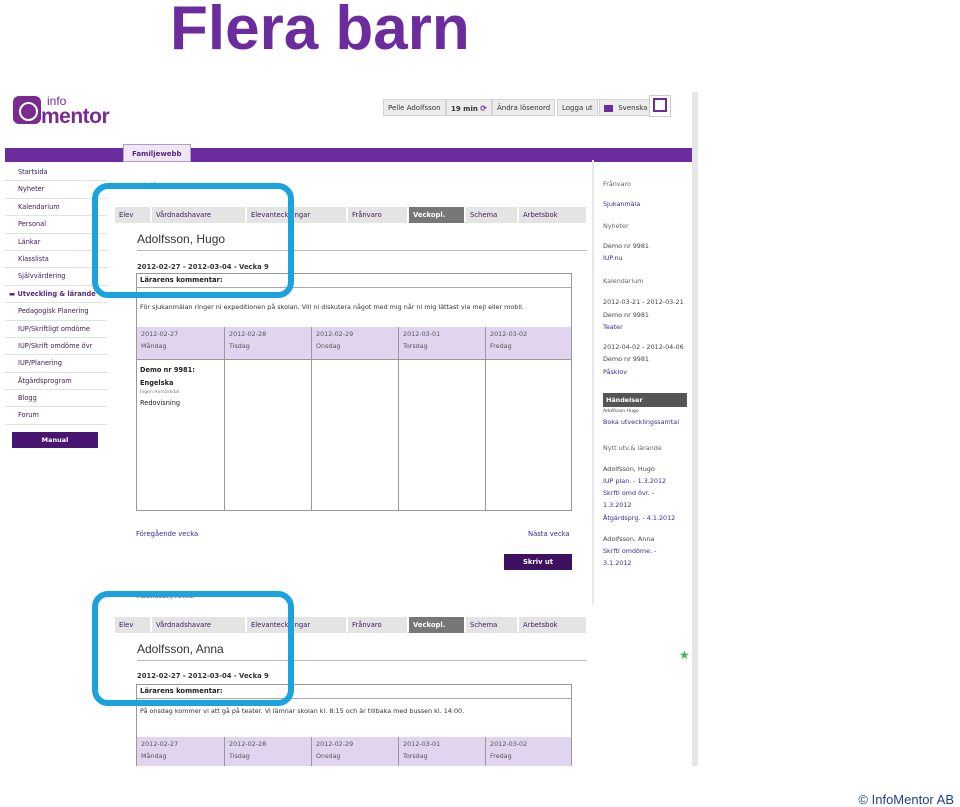 This screenshot has height=807, width=960. Describe the element at coordinates (615, 372) in the screenshot. I see `calendar-event-link: Påsklov` at that location.